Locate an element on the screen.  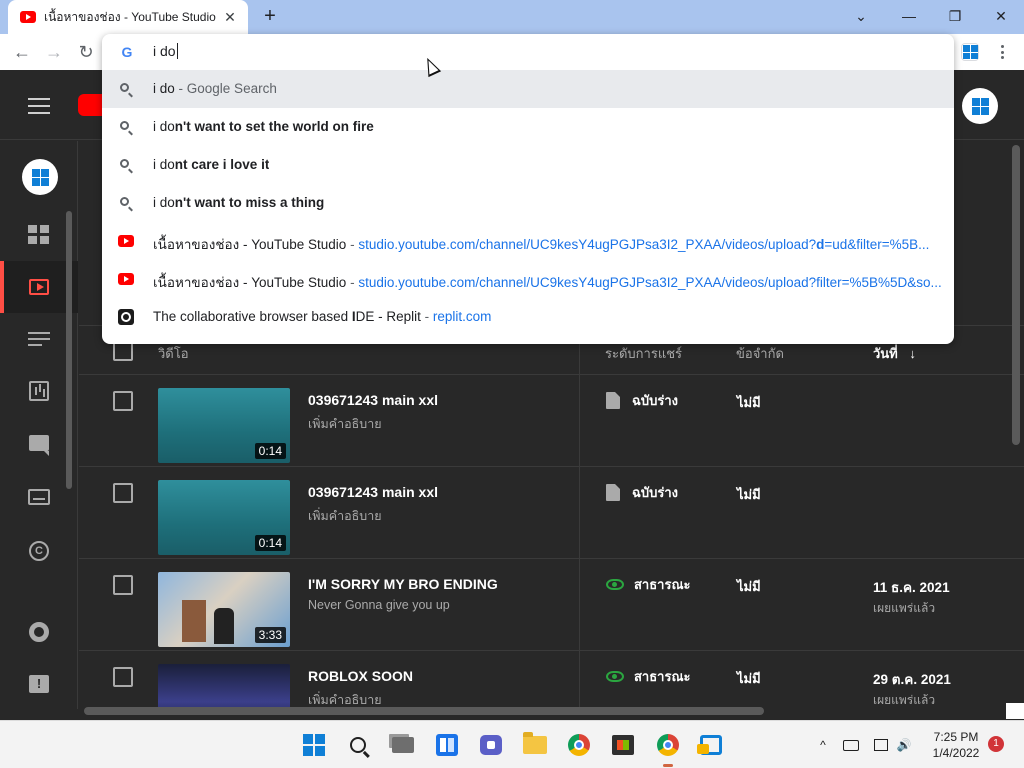
visibility-label: สาธารณะ is located at coordinates (662, 676).